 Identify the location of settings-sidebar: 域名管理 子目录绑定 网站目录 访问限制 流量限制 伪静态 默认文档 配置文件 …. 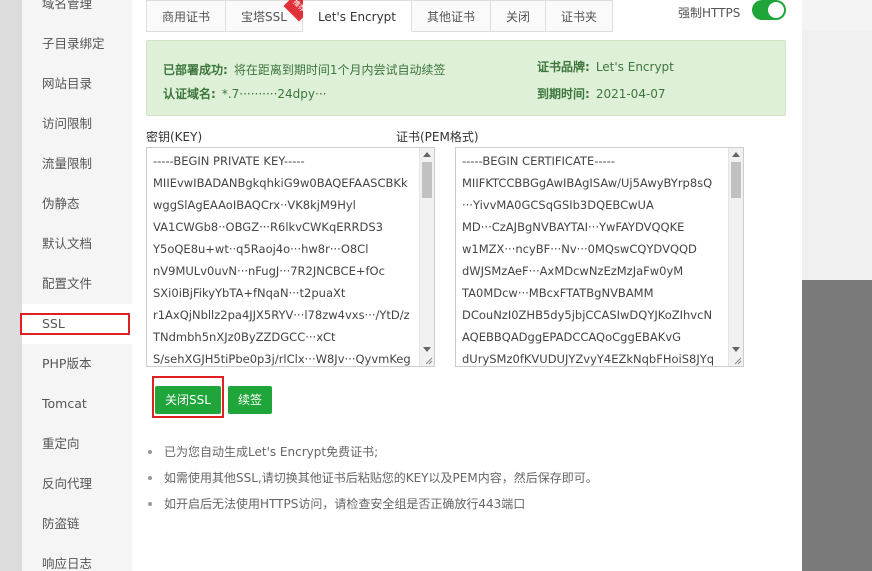
(76, 285).